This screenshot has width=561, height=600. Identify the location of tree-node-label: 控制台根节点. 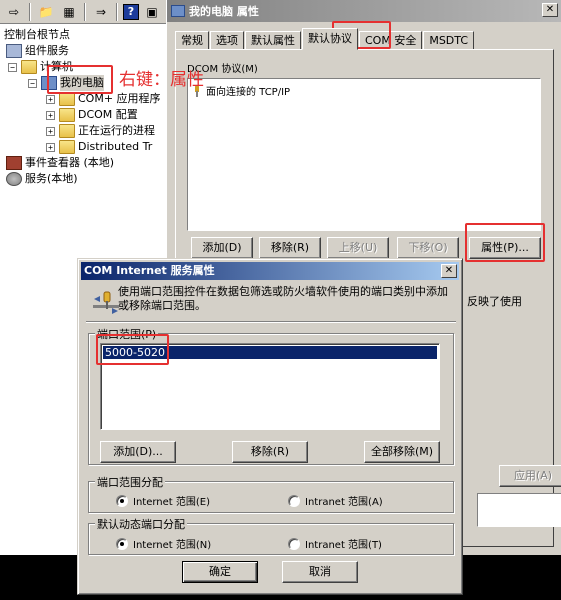
(37, 34).